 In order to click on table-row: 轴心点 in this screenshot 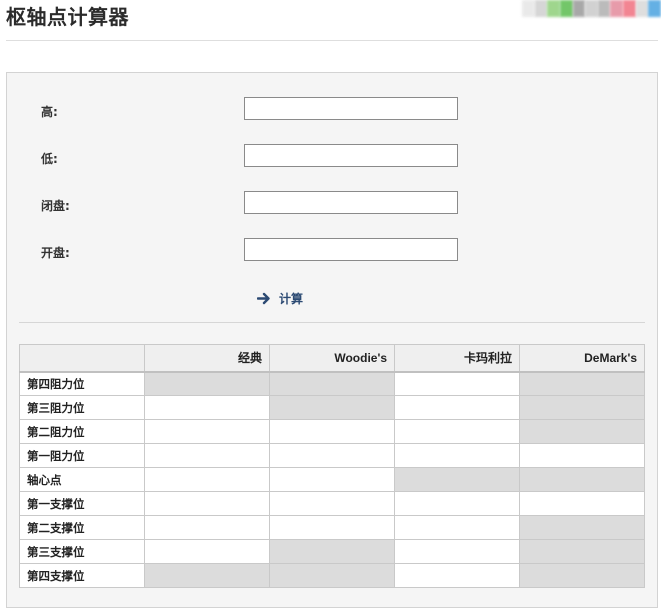, I will do `click(332, 479)`.